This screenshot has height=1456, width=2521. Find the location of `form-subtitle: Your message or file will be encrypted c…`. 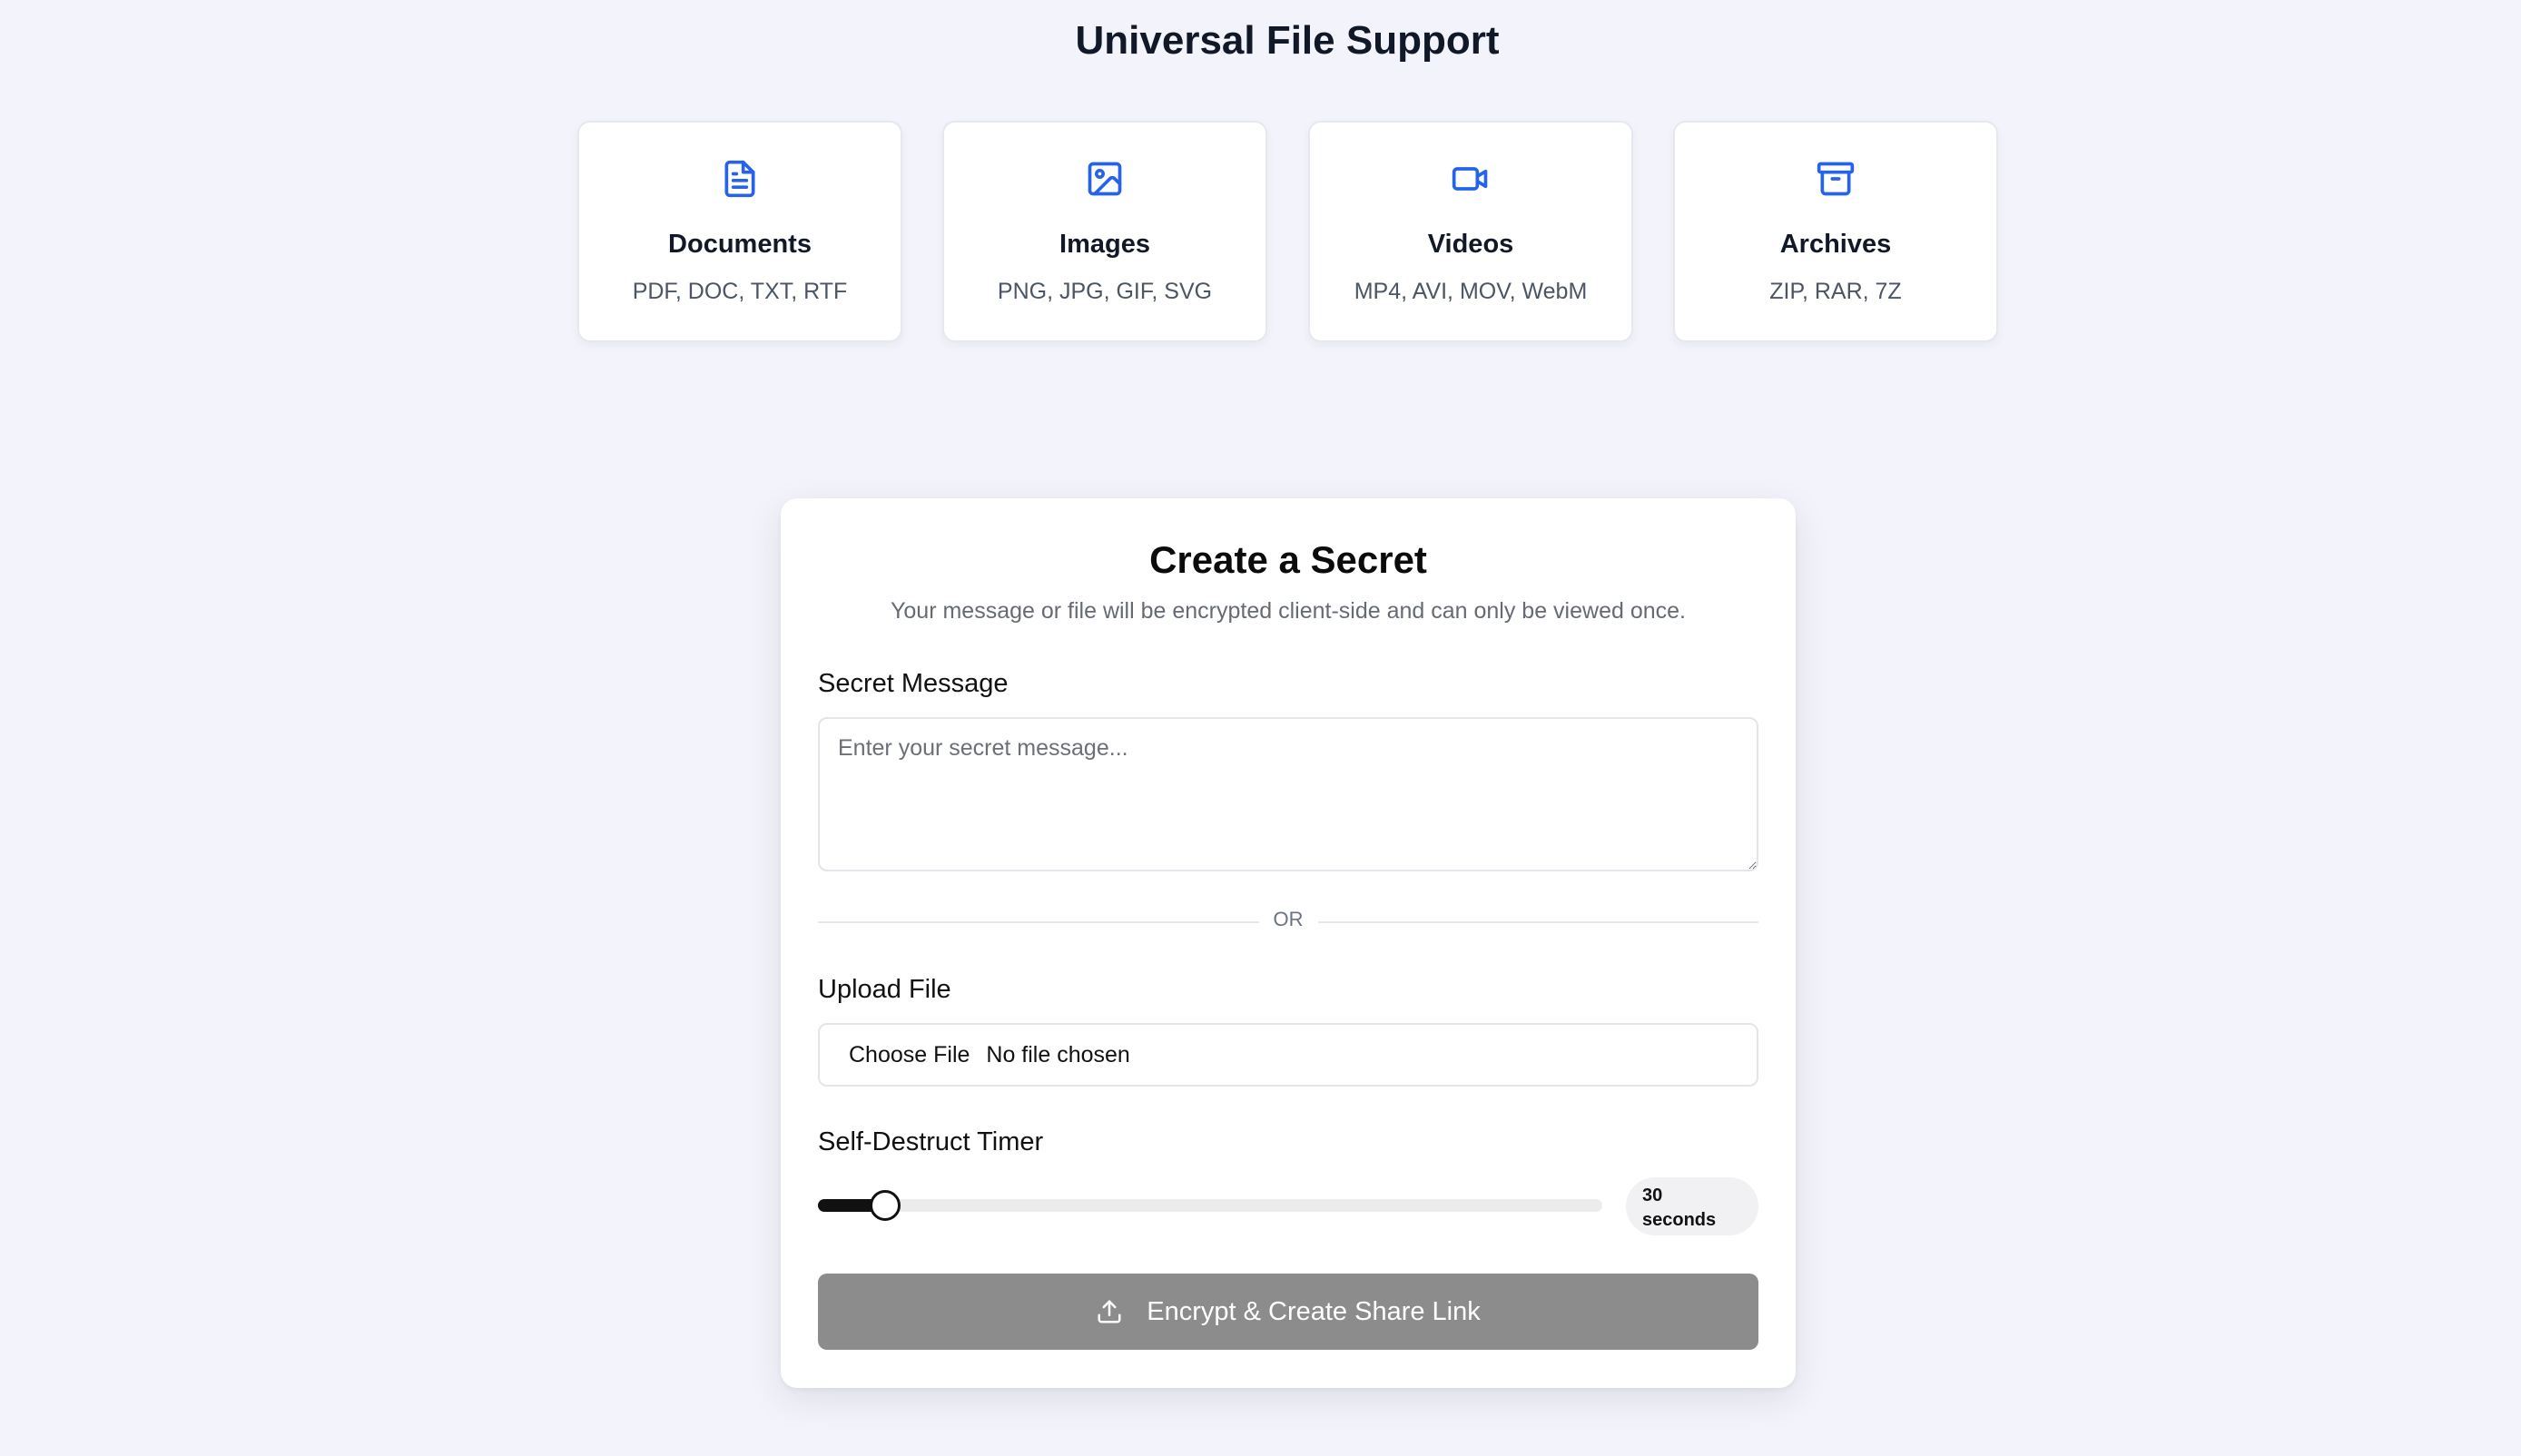

form-subtitle: Your message or file will be encrypted c… is located at coordinates (1288, 611).